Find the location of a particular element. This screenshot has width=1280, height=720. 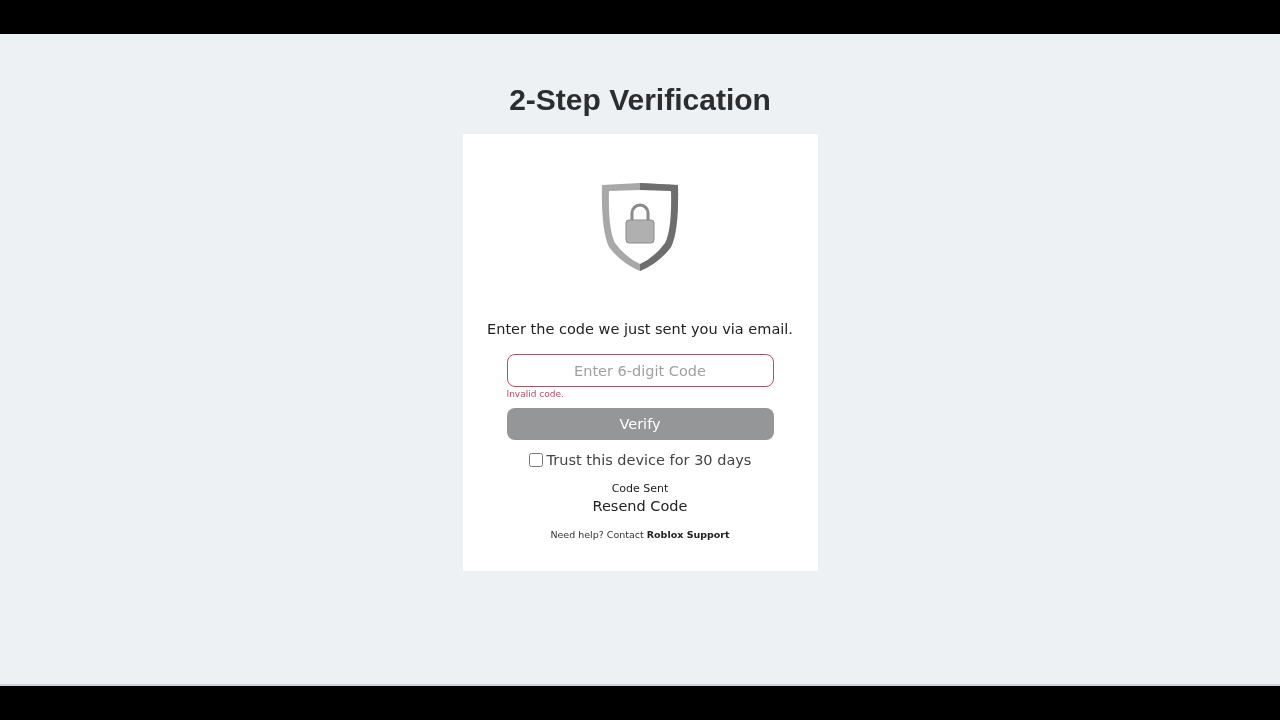

instruction-text: Enter the code we just sent you via email. is located at coordinates (640, 329).